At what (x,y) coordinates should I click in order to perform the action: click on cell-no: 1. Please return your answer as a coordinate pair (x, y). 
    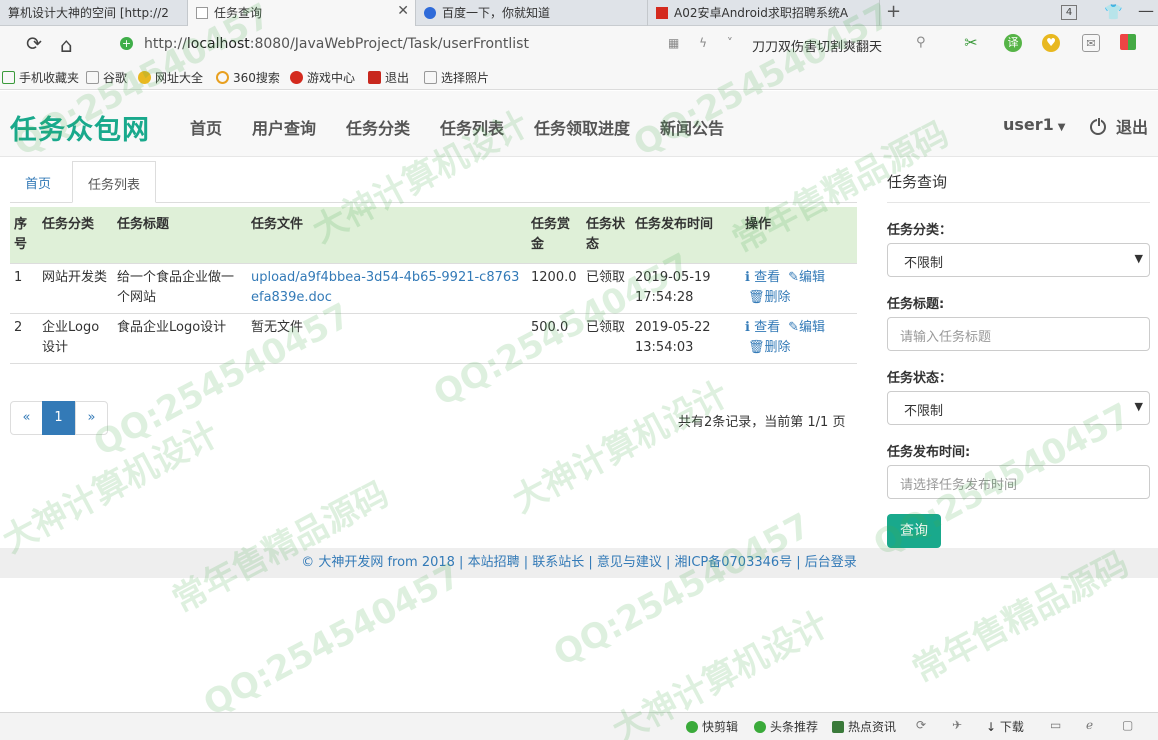
    Looking at the image, I should click on (24, 288).